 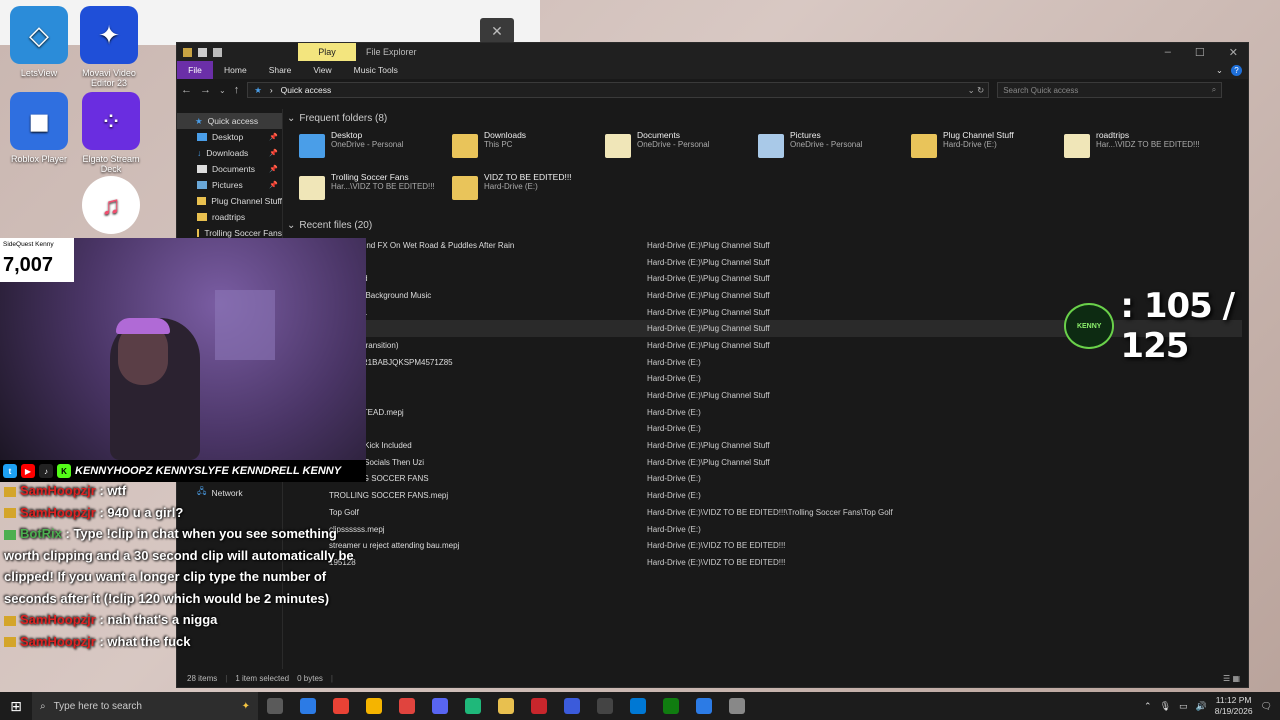 What do you see at coordinates (1110, 90) in the screenshot?
I see `search-input: Search Quick access ⌕` at bounding box center [1110, 90].